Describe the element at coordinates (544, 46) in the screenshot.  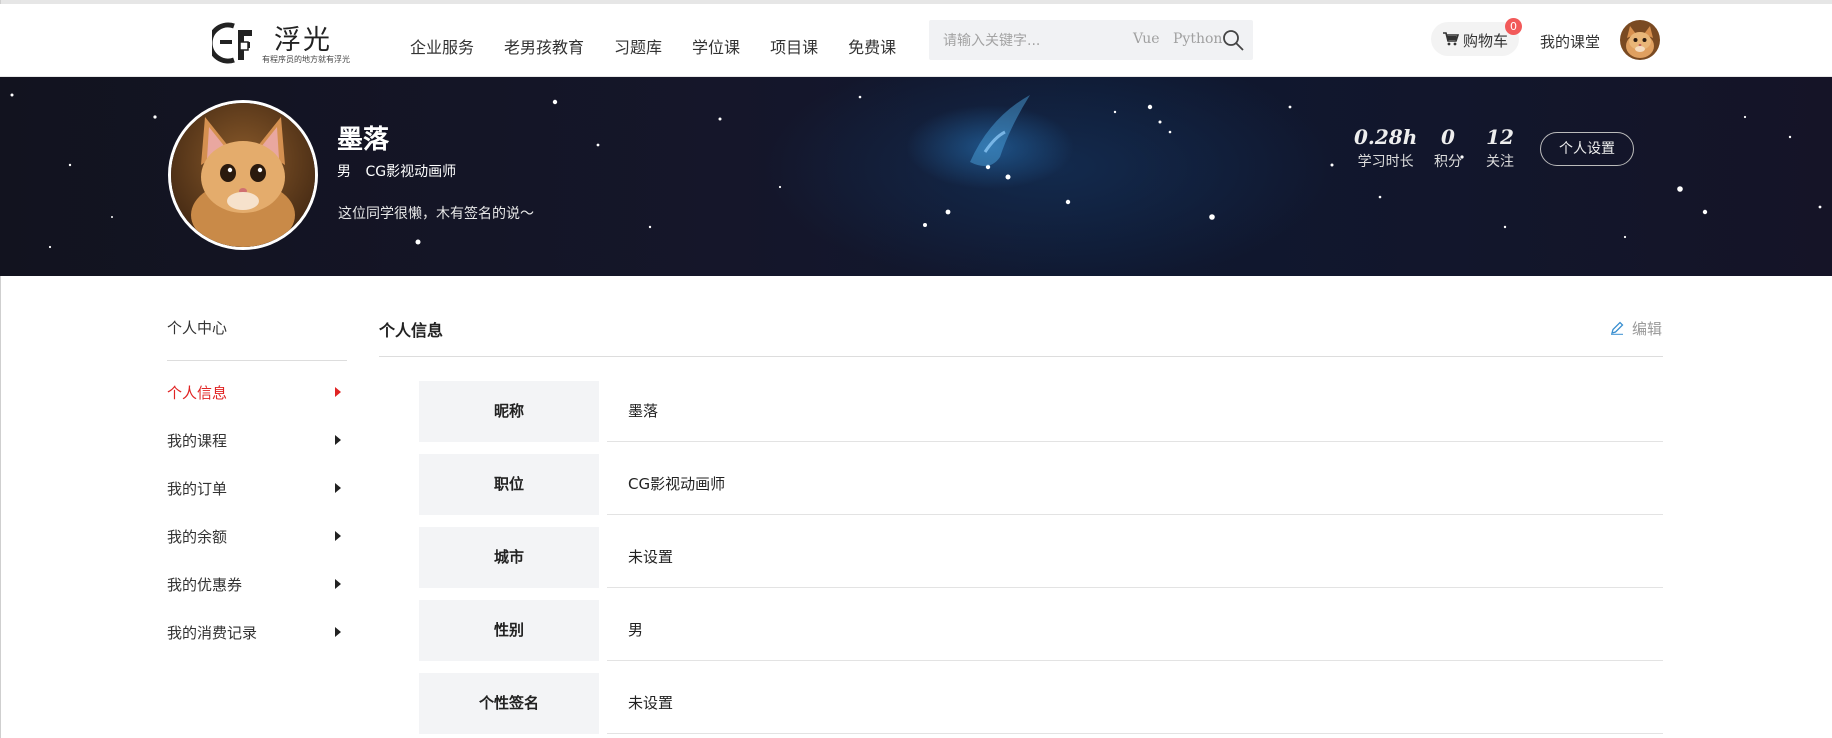
I see `nav-item-oldboy-education: 老男孩教育` at that location.